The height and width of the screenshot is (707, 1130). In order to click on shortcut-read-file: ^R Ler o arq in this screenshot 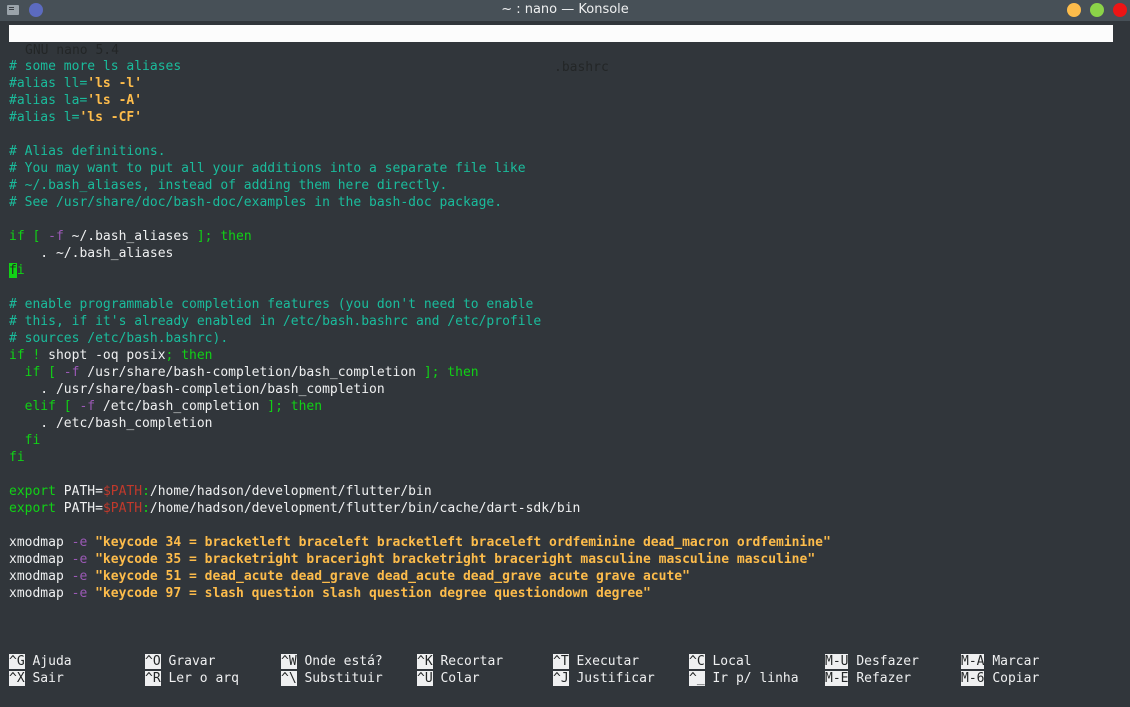, I will do `click(192, 678)`.